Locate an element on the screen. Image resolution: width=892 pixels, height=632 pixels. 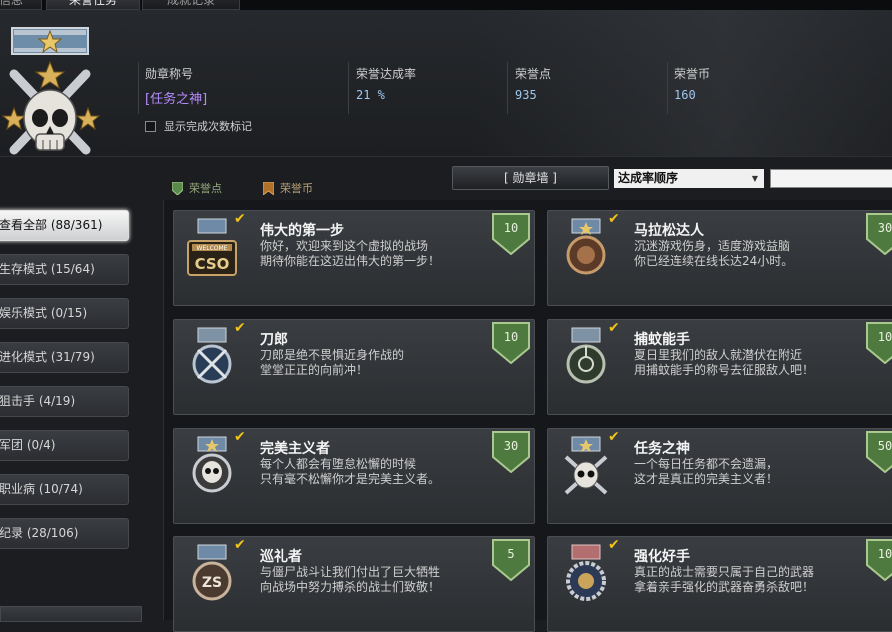
desc-line: 刀郎是绝不畏惧近身作战的 is located at coordinates (332, 355).